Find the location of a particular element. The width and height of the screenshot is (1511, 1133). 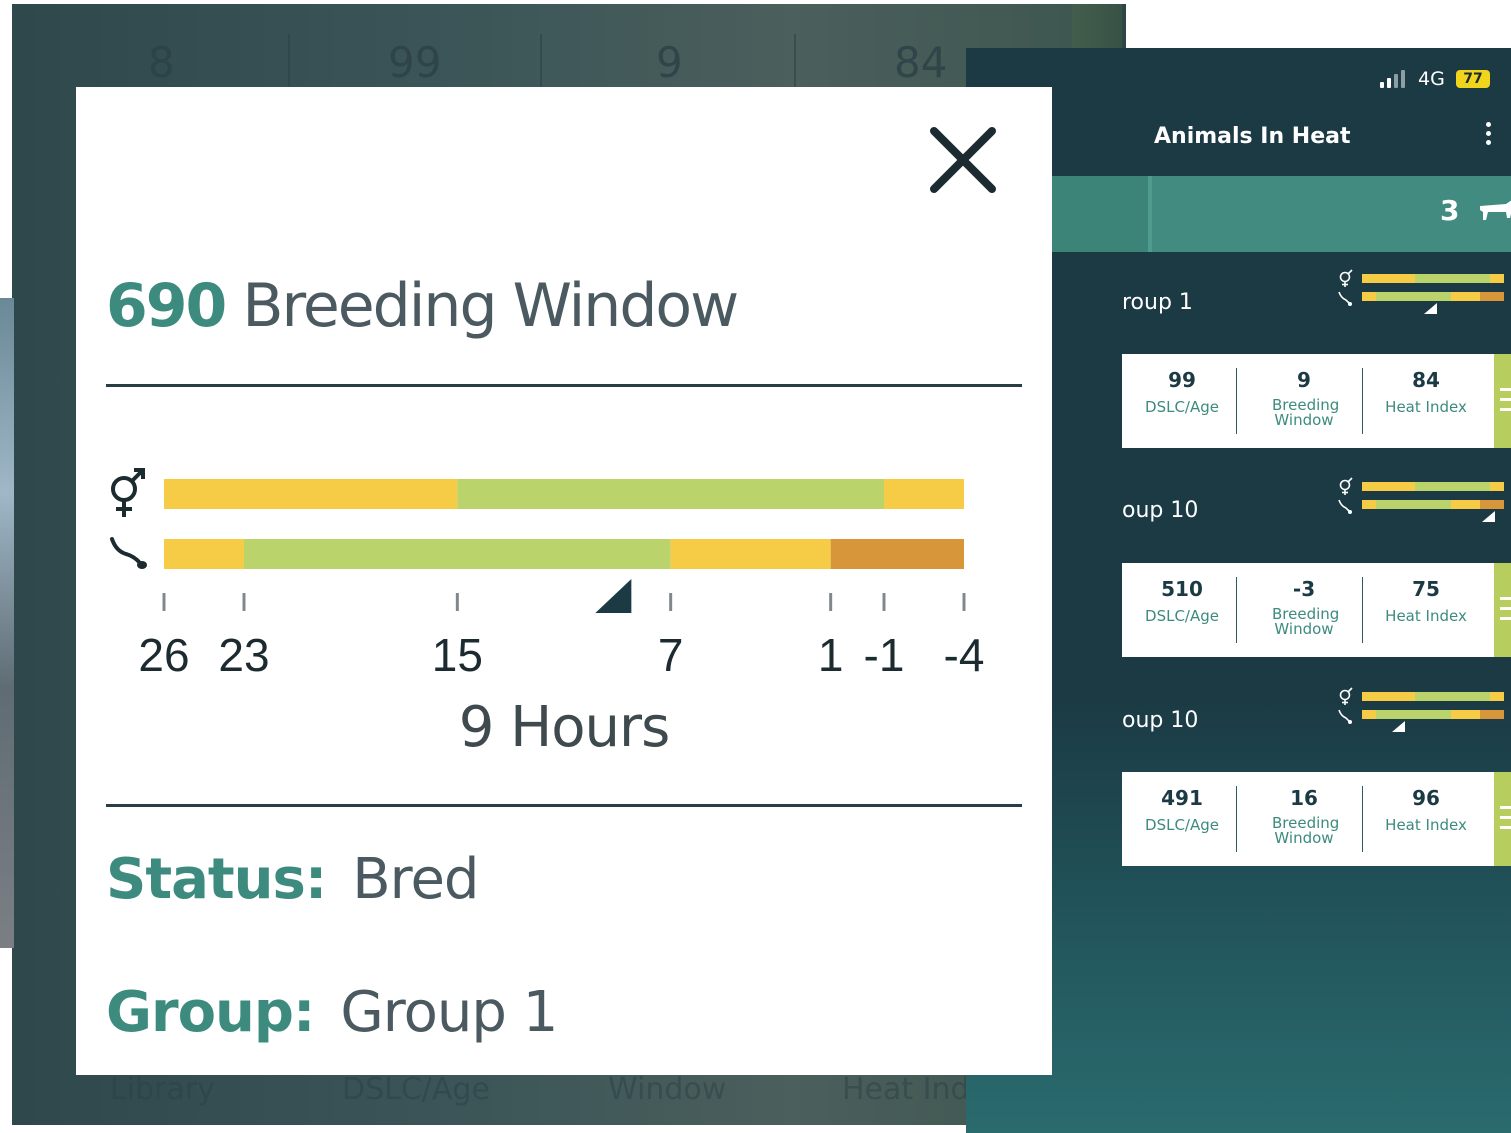

male-window-bar is located at coordinates (564, 554).